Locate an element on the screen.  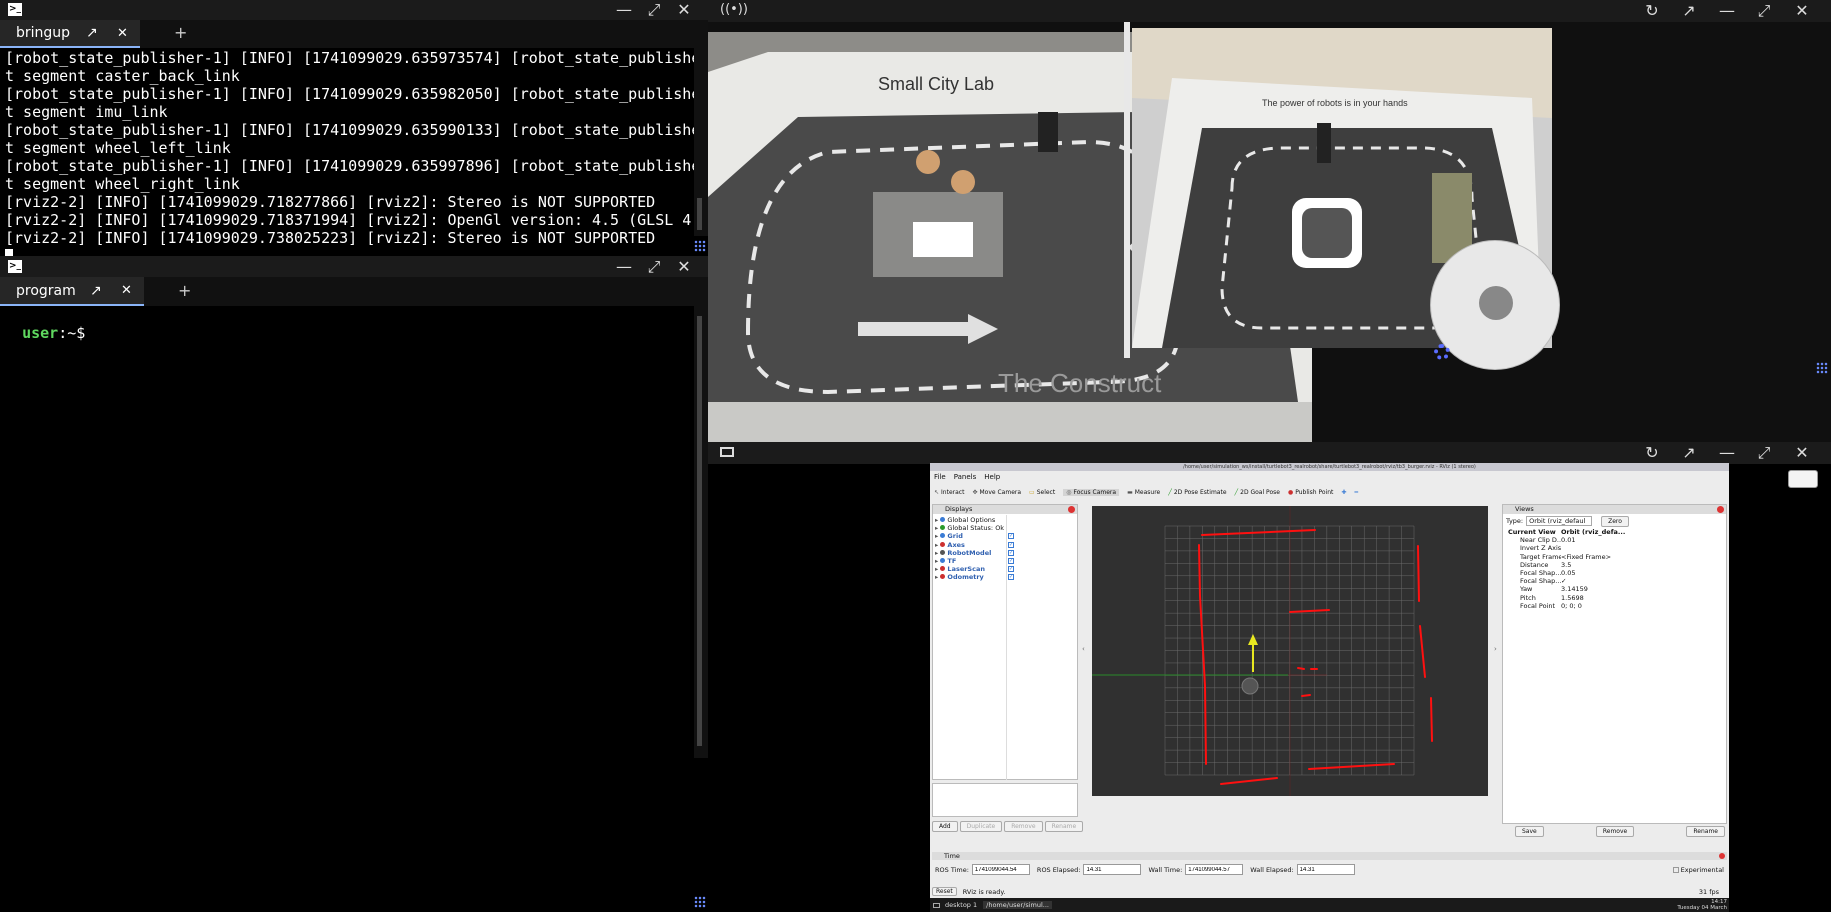
view-property-row: Near Clip D... 0.01 is located at coordinates (1616, 540).